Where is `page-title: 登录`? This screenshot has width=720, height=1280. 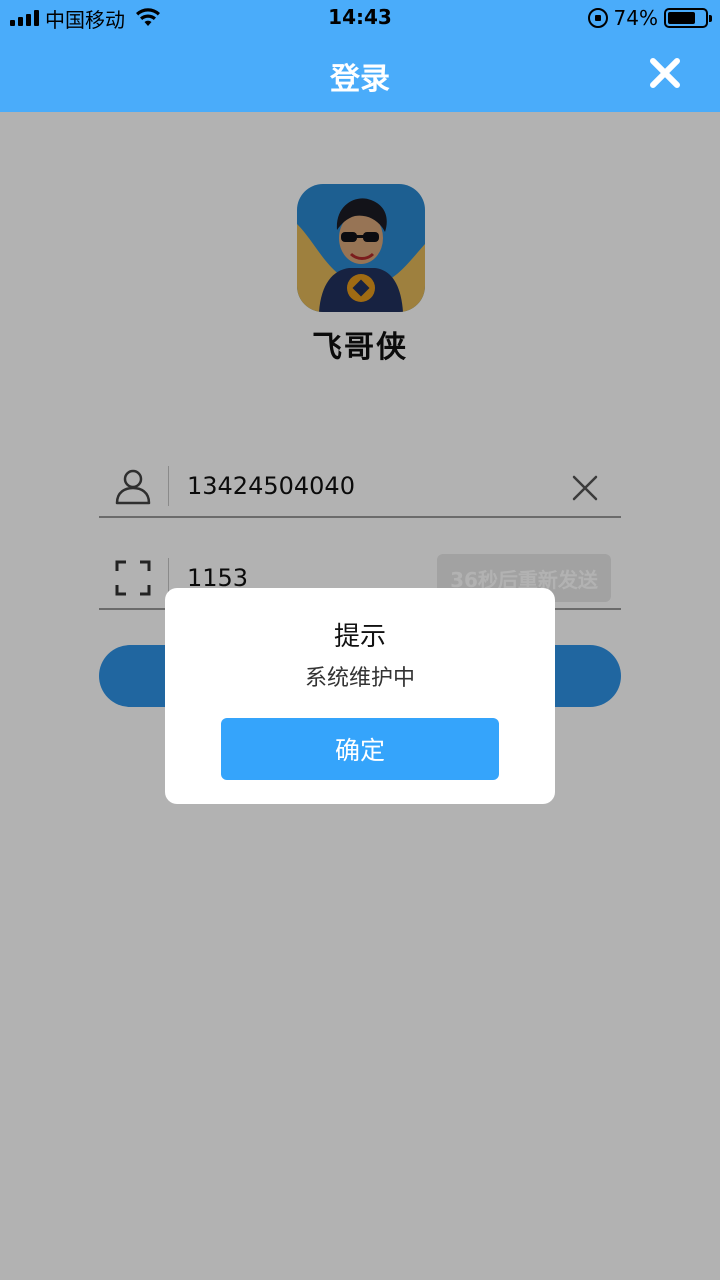
page-title: 登录 is located at coordinates (360, 79).